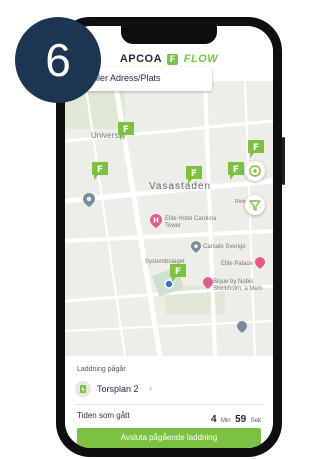  Describe the element at coordinates (118, 389) in the screenshot. I see `station-name: Torsplan 2` at that location.